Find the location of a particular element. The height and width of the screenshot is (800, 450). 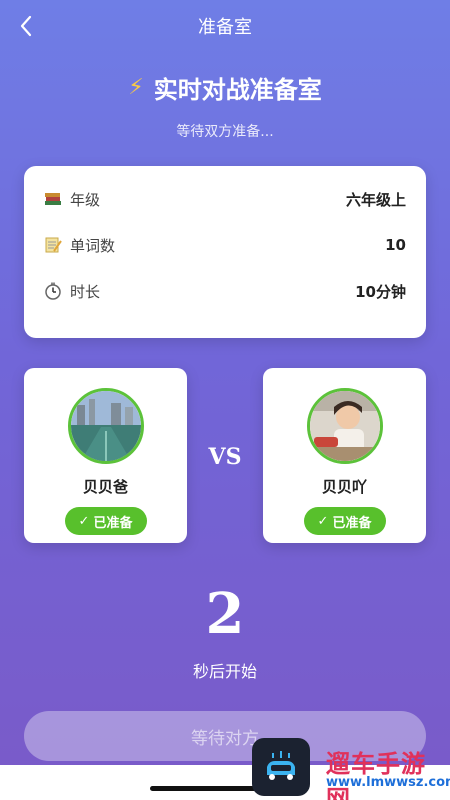

player-name: 贝贝吖 is located at coordinates (344, 487).